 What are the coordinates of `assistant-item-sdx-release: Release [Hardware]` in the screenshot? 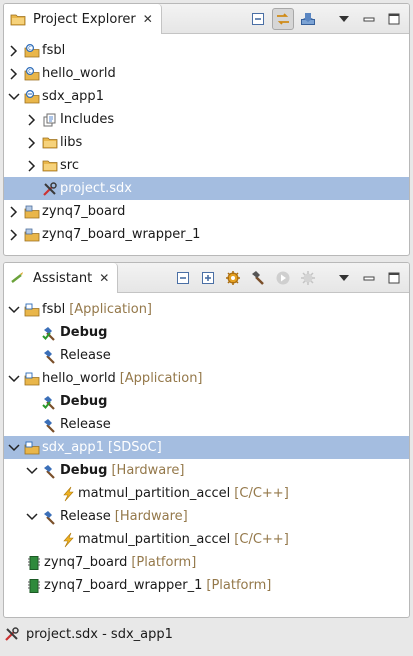 It's located at (206, 516).